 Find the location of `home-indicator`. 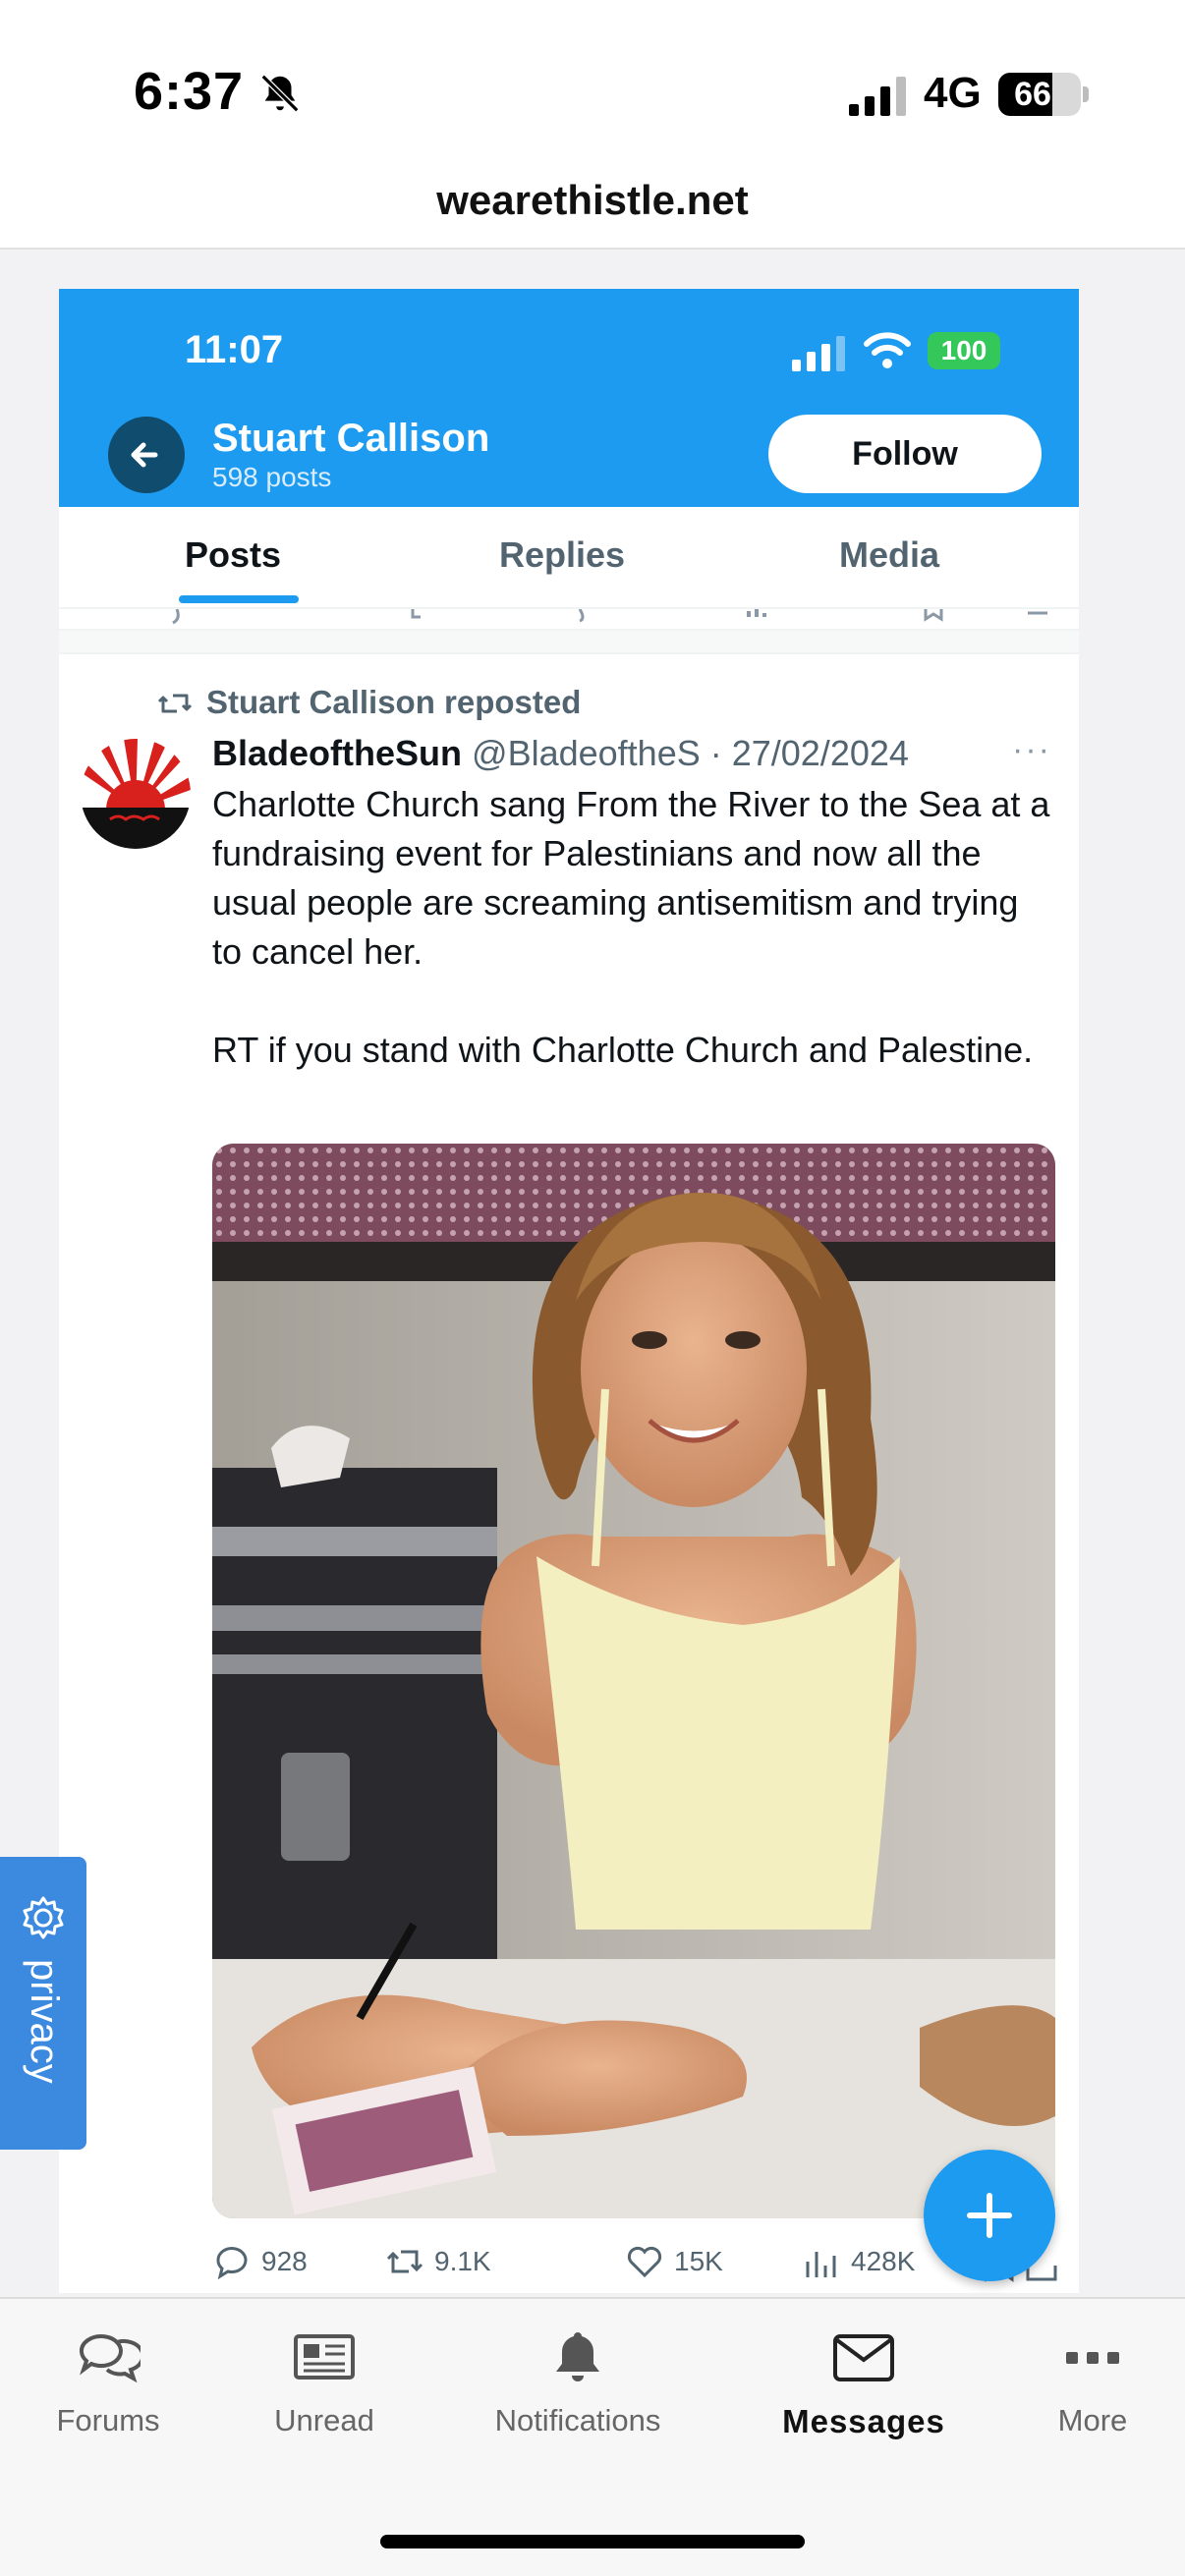

home-indicator is located at coordinates (592, 2541).